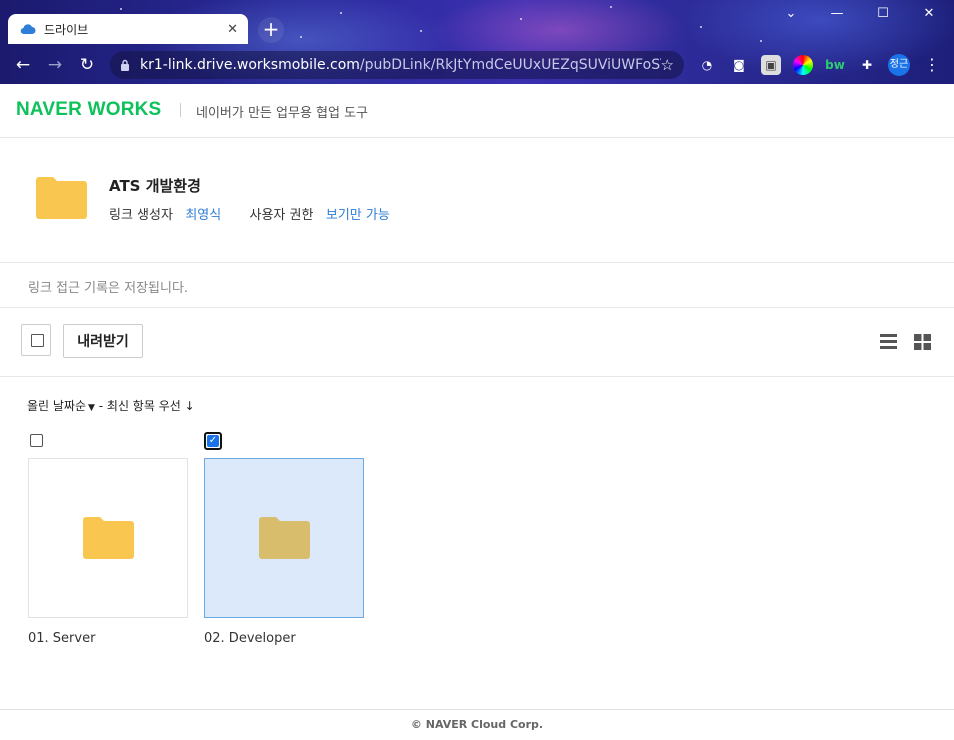 This screenshot has height=740, width=954. Describe the element at coordinates (477, 342) in the screenshot. I see `action-bar: 내려받기` at that location.